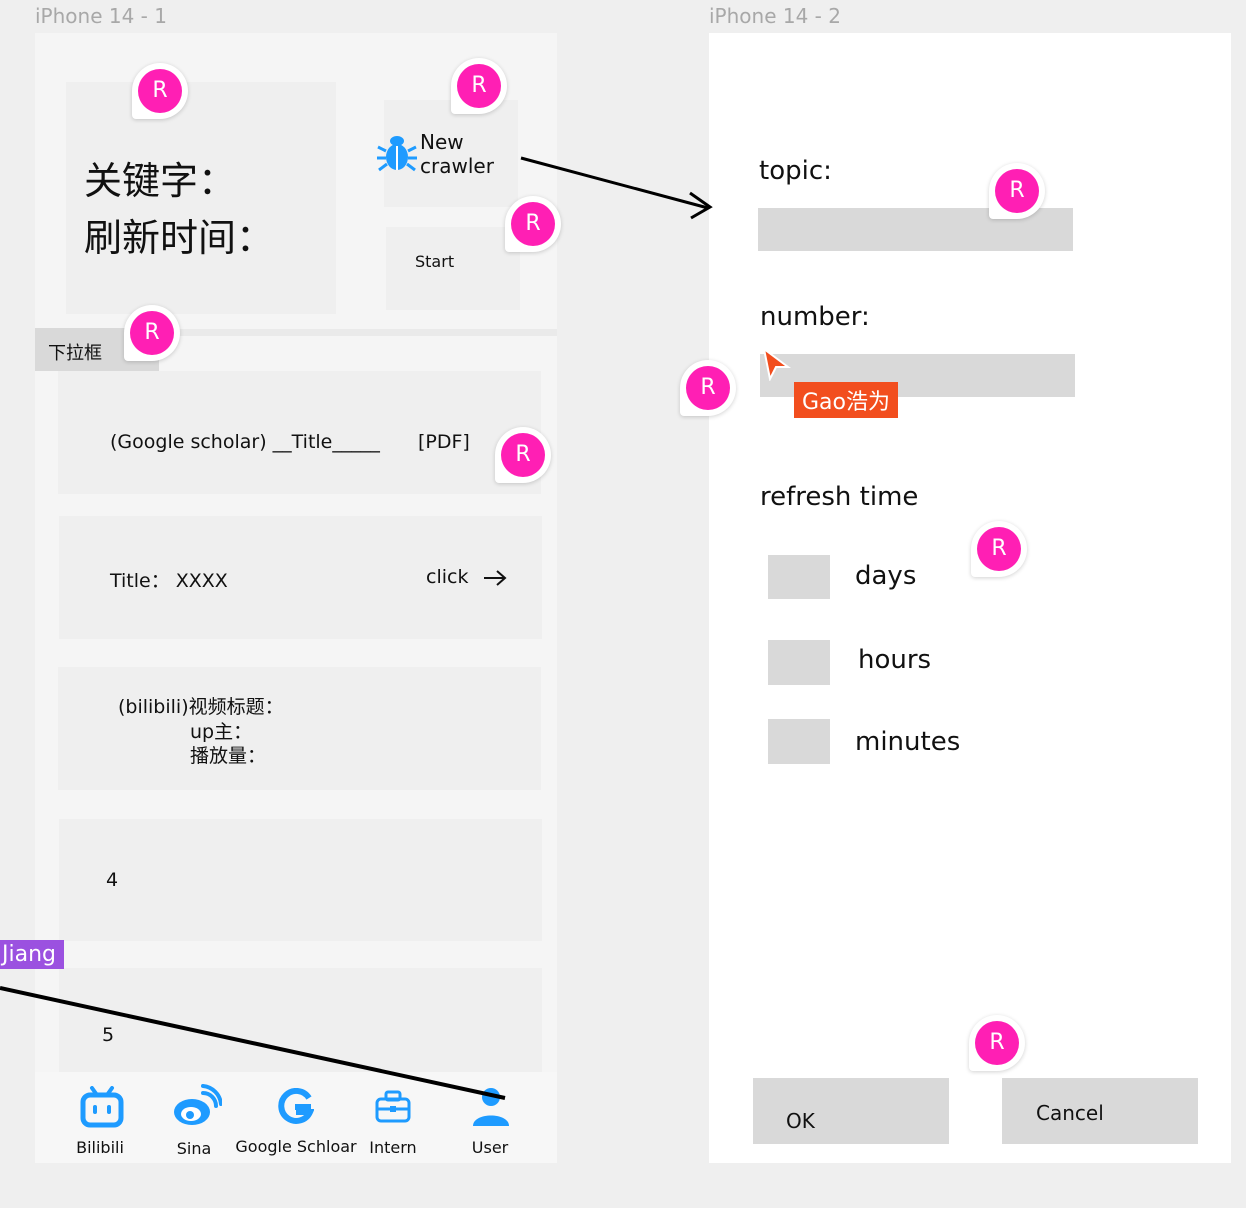  I want to click on cursor-arrow-icon, so click(776, 364).